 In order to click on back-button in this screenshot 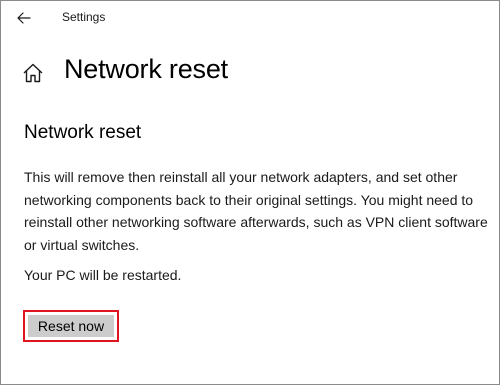, I will do `click(24, 18)`.